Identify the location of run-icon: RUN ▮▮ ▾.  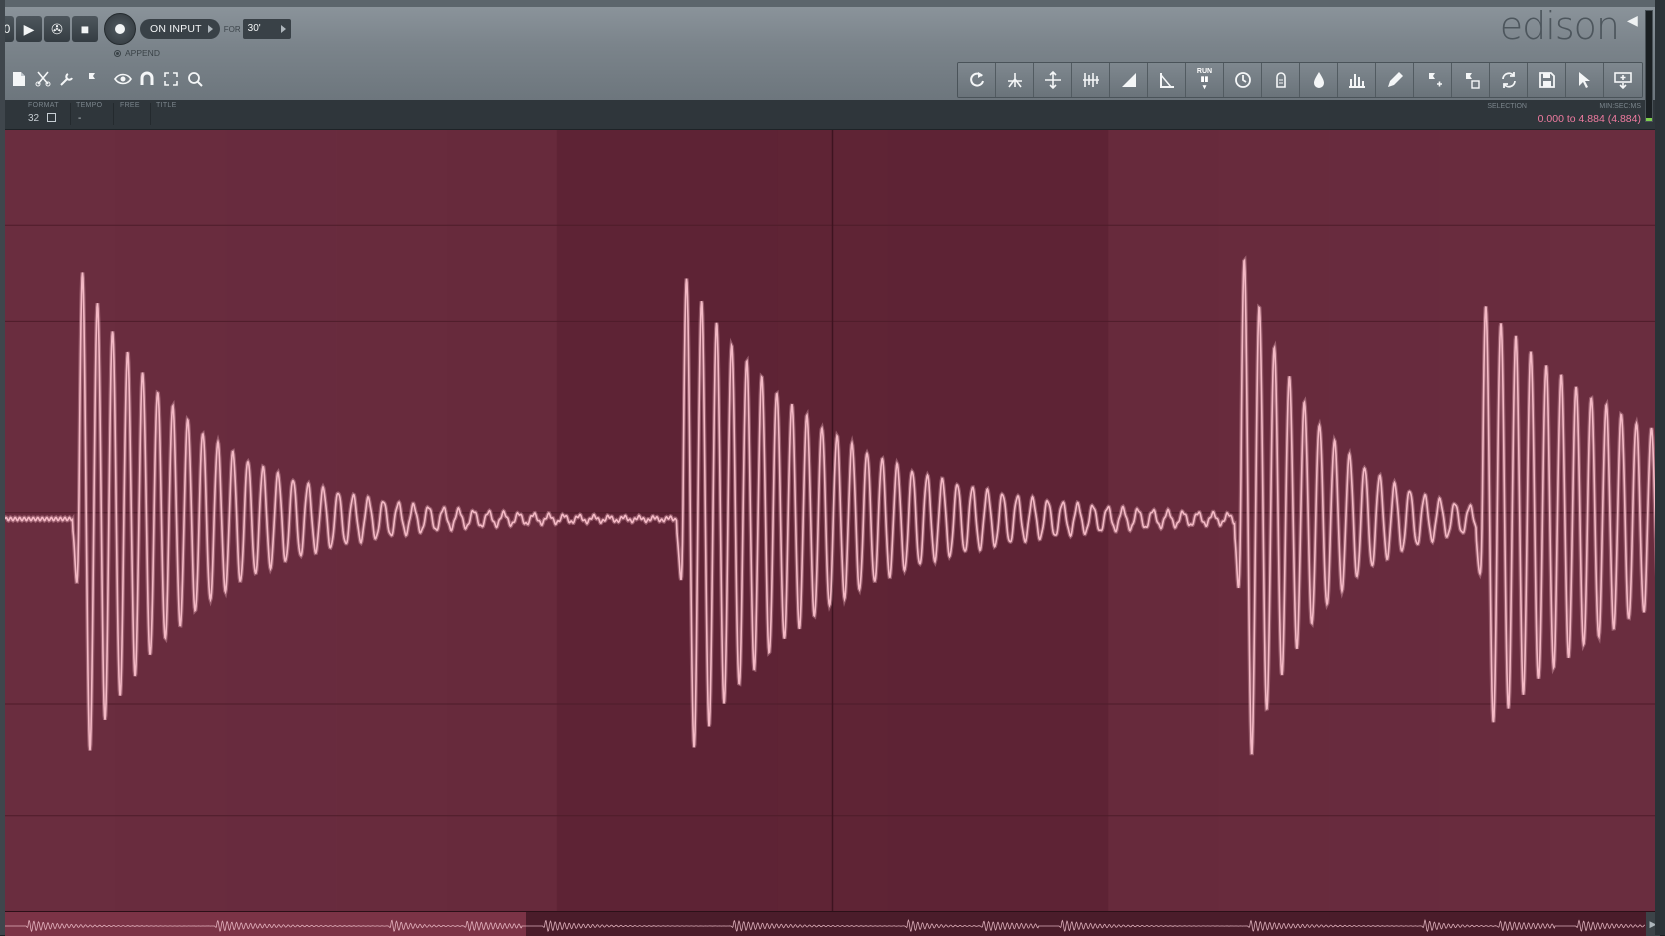
(1205, 80).